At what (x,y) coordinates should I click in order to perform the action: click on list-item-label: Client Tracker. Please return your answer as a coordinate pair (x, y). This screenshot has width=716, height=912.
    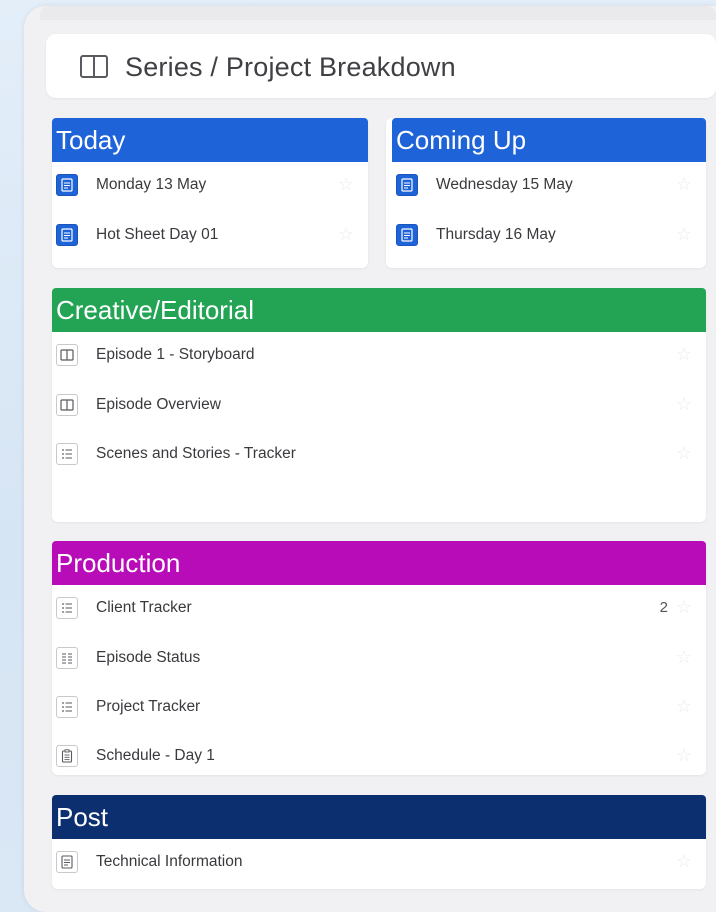
    Looking at the image, I should click on (144, 607).